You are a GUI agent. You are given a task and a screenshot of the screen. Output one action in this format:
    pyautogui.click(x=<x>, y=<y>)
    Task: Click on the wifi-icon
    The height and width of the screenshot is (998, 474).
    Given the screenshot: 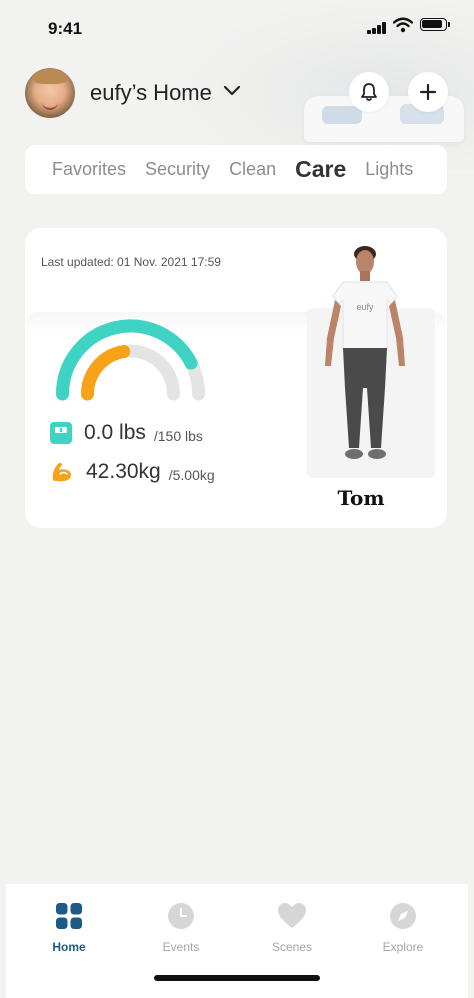 What is the action you would take?
    pyautogui.click(x=403, y=25)
    